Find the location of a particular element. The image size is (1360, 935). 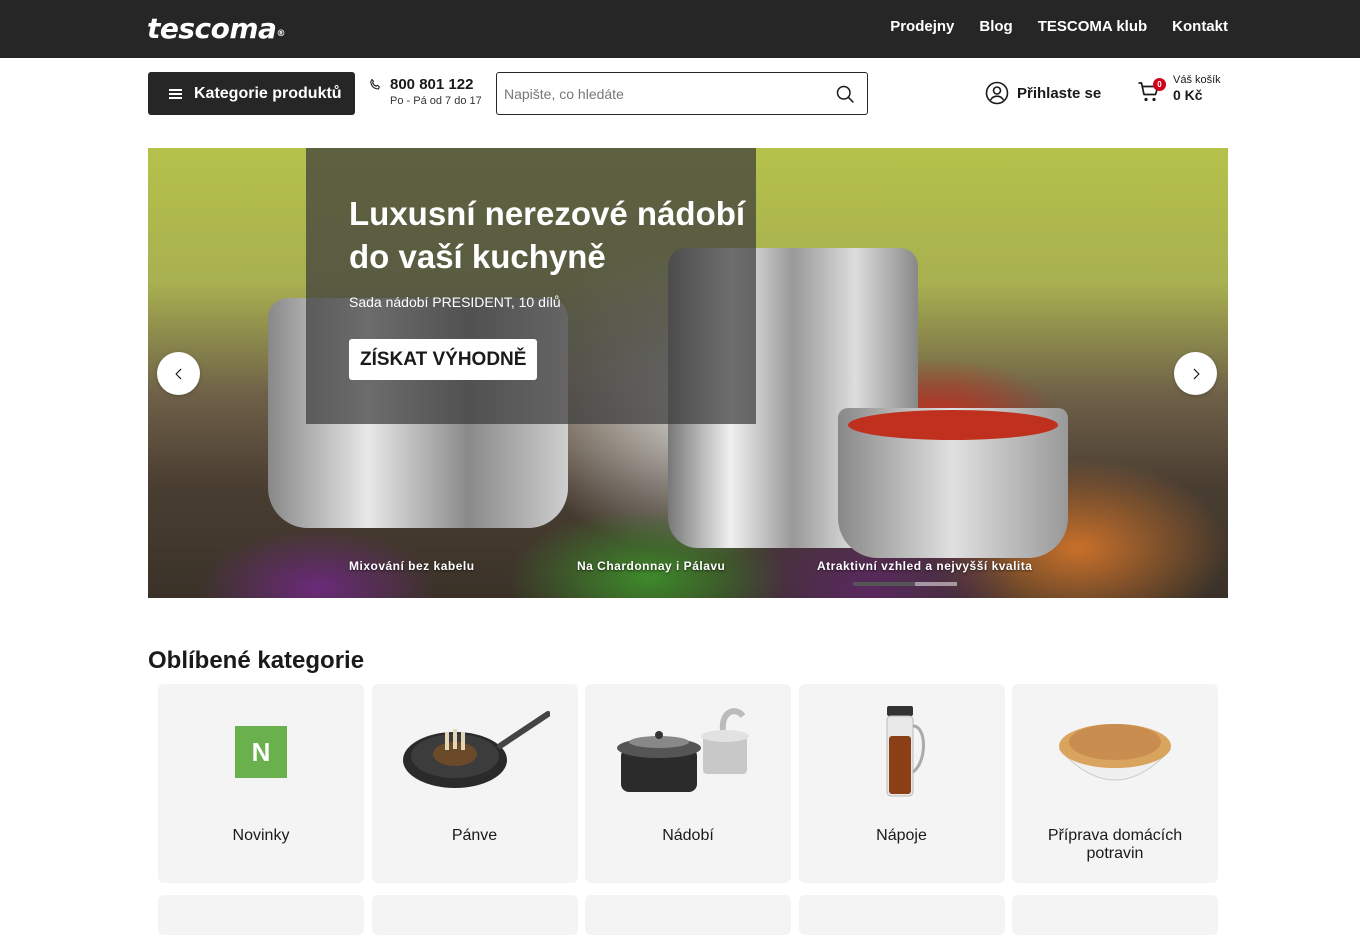

phone-icon is located at coordinates (375, 84).